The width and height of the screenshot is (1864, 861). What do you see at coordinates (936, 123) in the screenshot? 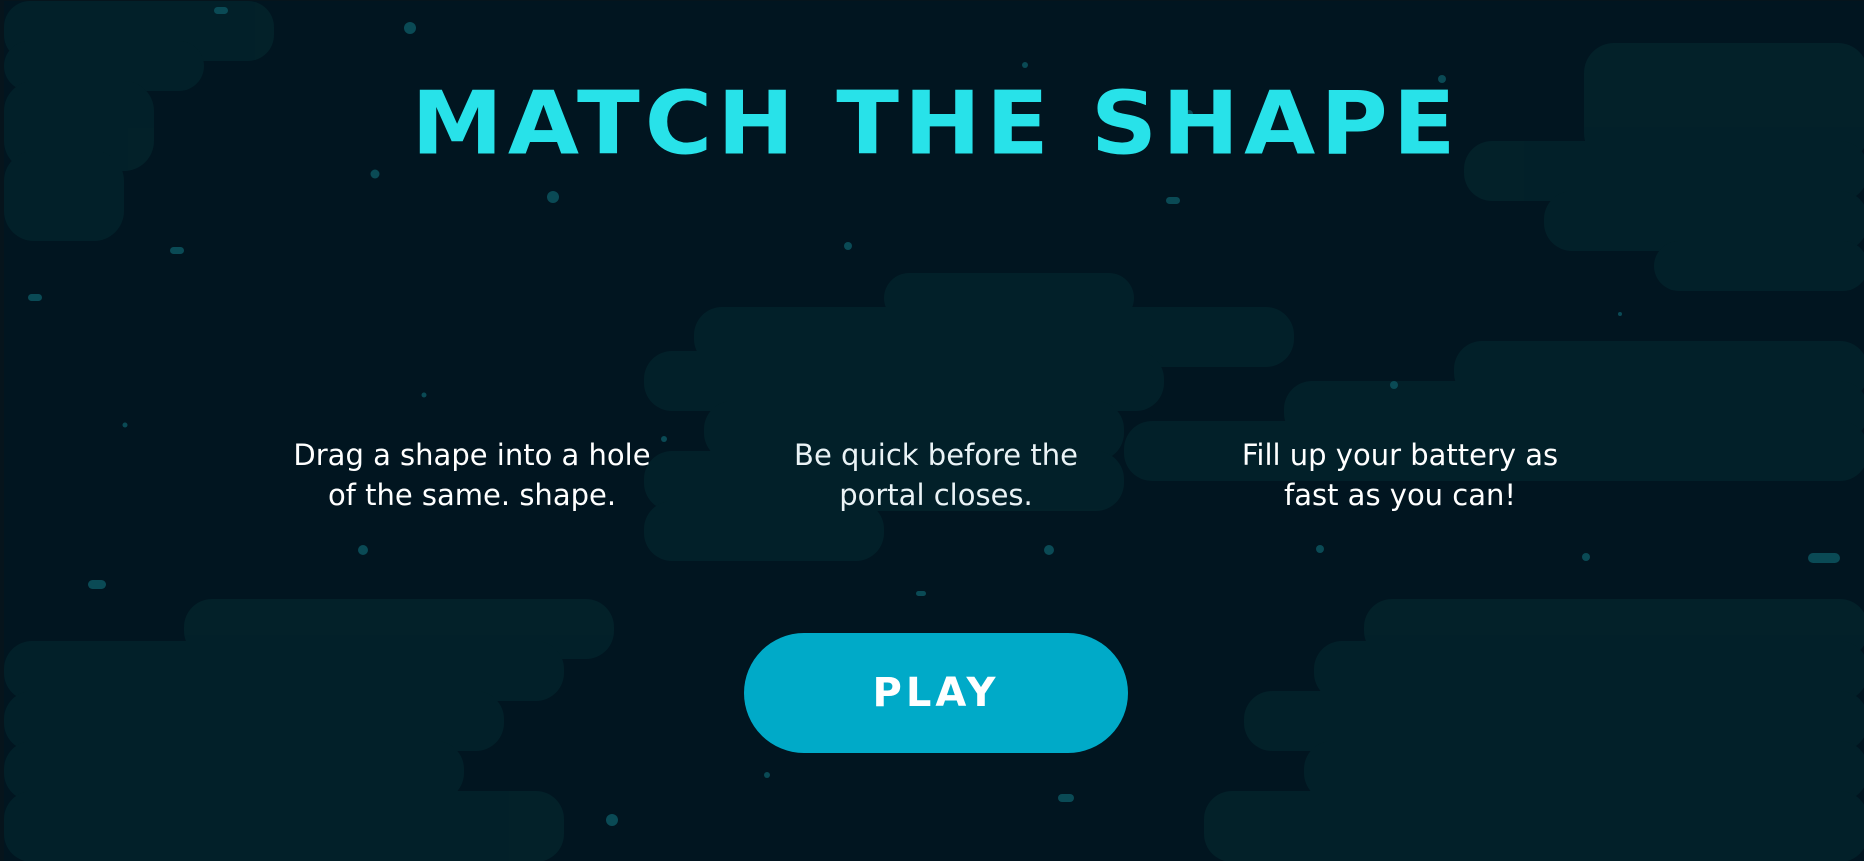
I see `game-title: MATCH THE SHAPE` at bounding box center [936, 123].